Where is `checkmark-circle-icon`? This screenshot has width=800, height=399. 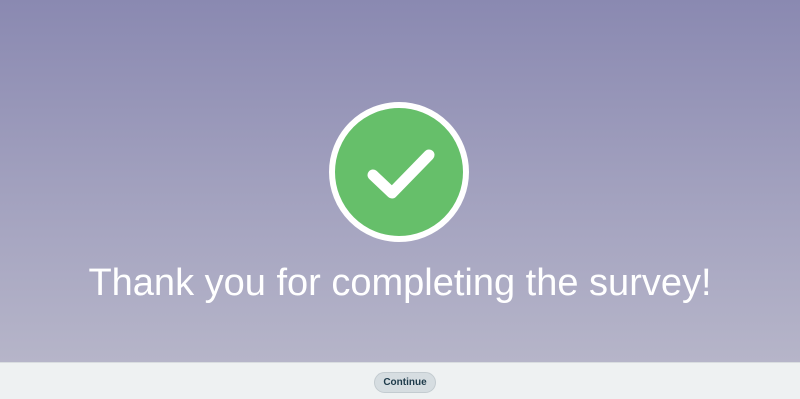
checkmark-circle-icon is located at coordinates (399, 172).